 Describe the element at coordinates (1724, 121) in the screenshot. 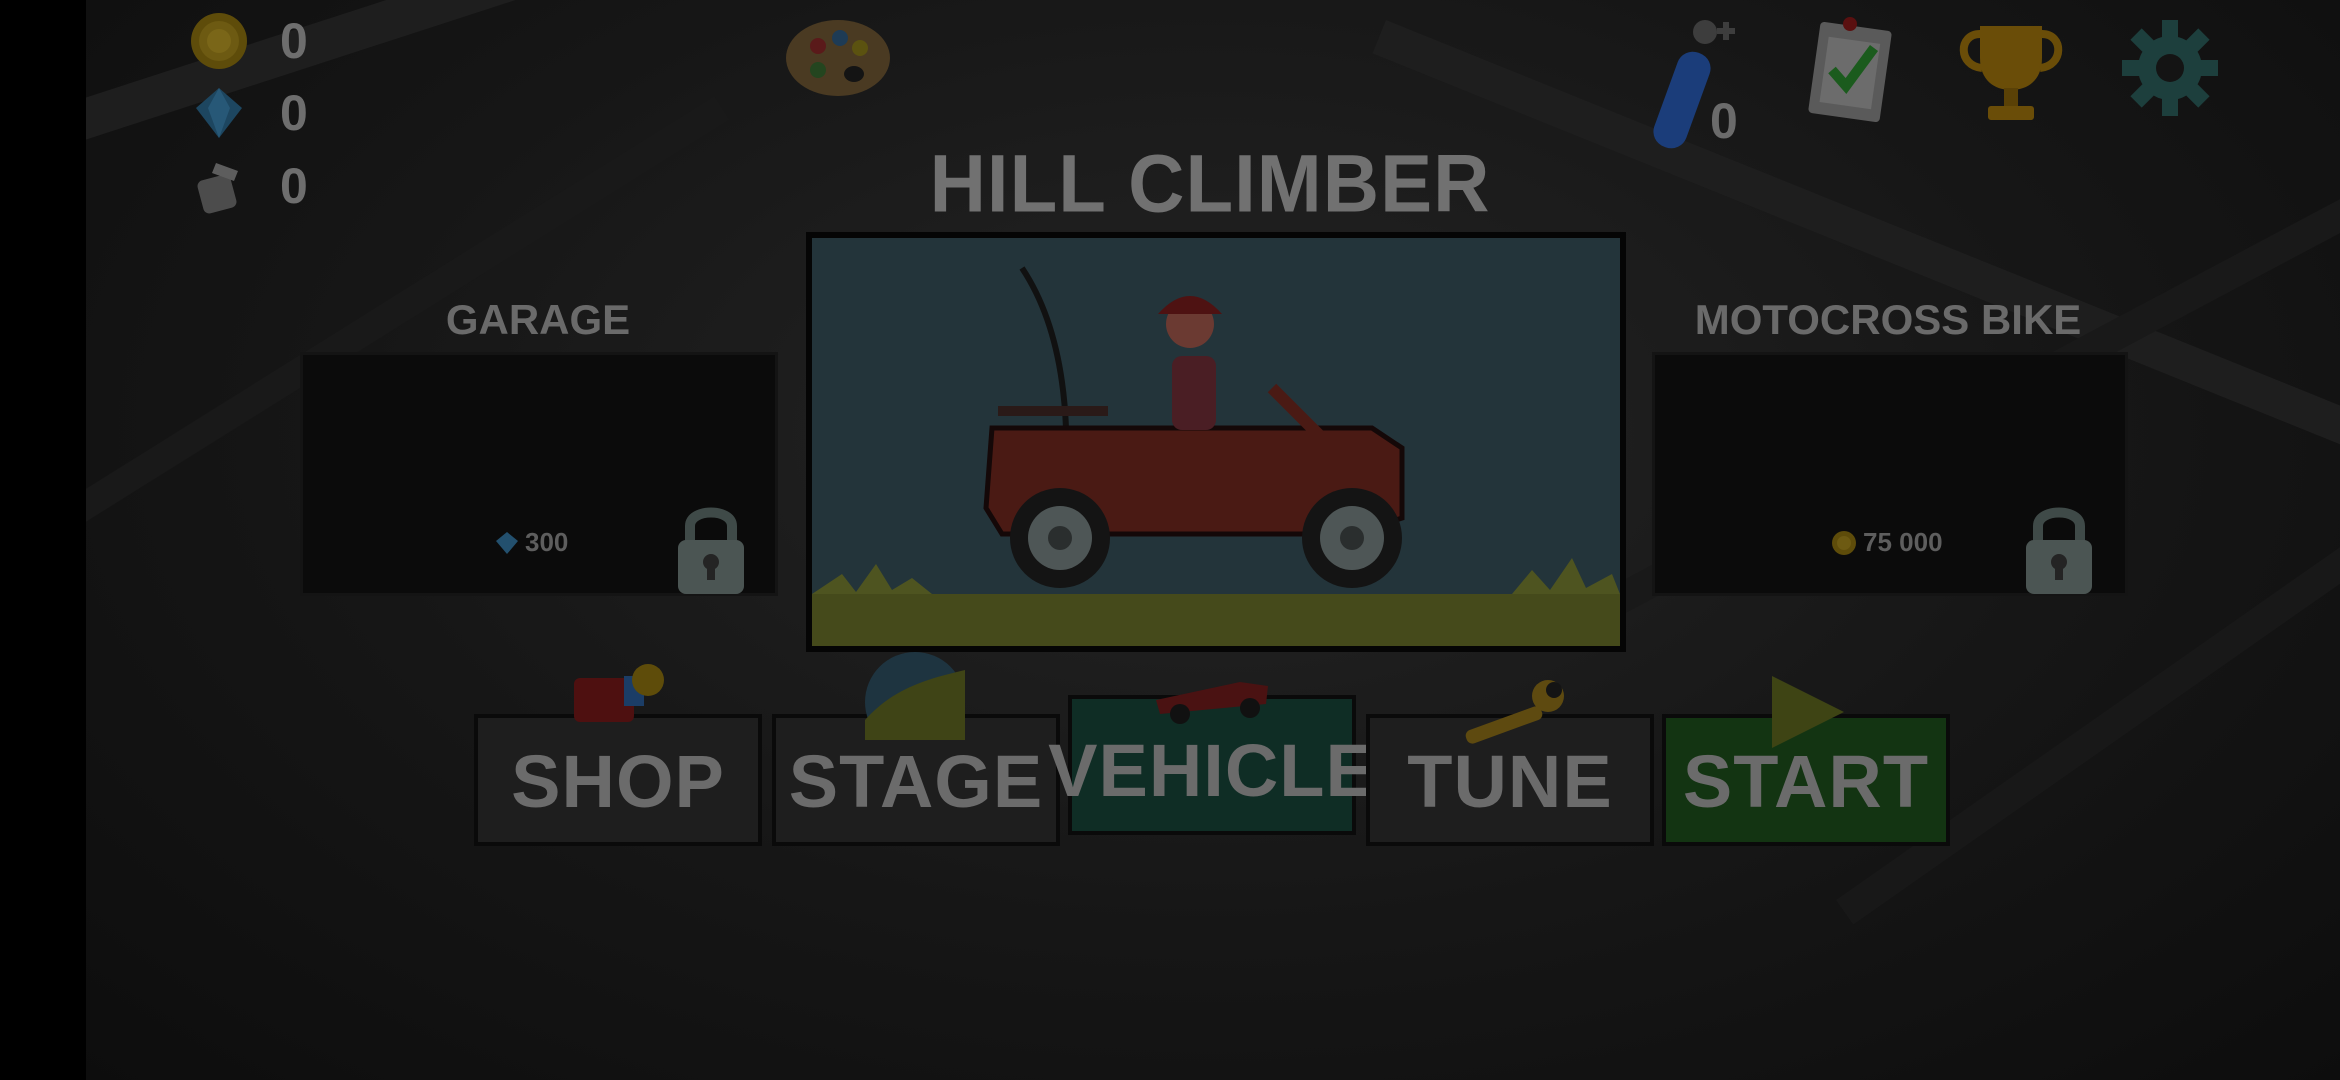

I see `fuel-booster-count: 0` at that location.